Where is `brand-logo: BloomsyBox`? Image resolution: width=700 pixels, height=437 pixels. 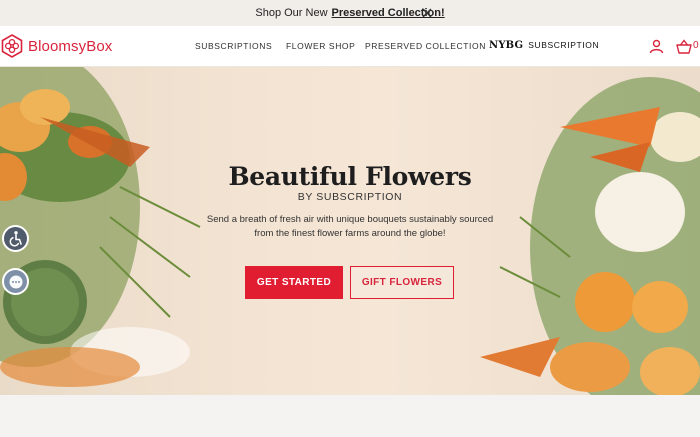
brand-logo: BloomsyBox is located at coordinates (56, 46).